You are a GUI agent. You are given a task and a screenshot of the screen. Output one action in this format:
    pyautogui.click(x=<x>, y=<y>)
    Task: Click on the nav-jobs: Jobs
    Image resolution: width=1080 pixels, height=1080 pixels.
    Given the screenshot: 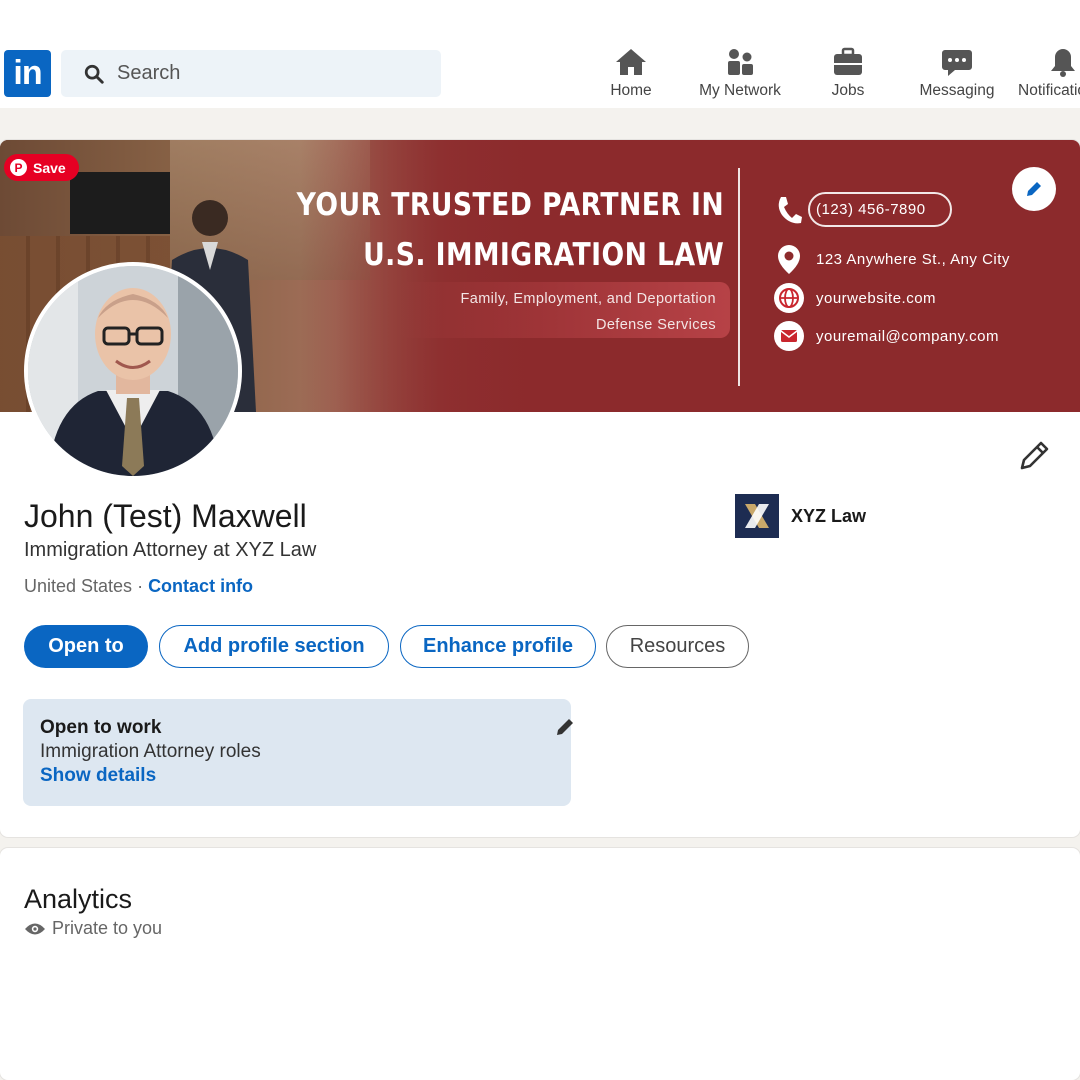 What is the action you would take?
    pyautogui.click(x=848, y=74)
    